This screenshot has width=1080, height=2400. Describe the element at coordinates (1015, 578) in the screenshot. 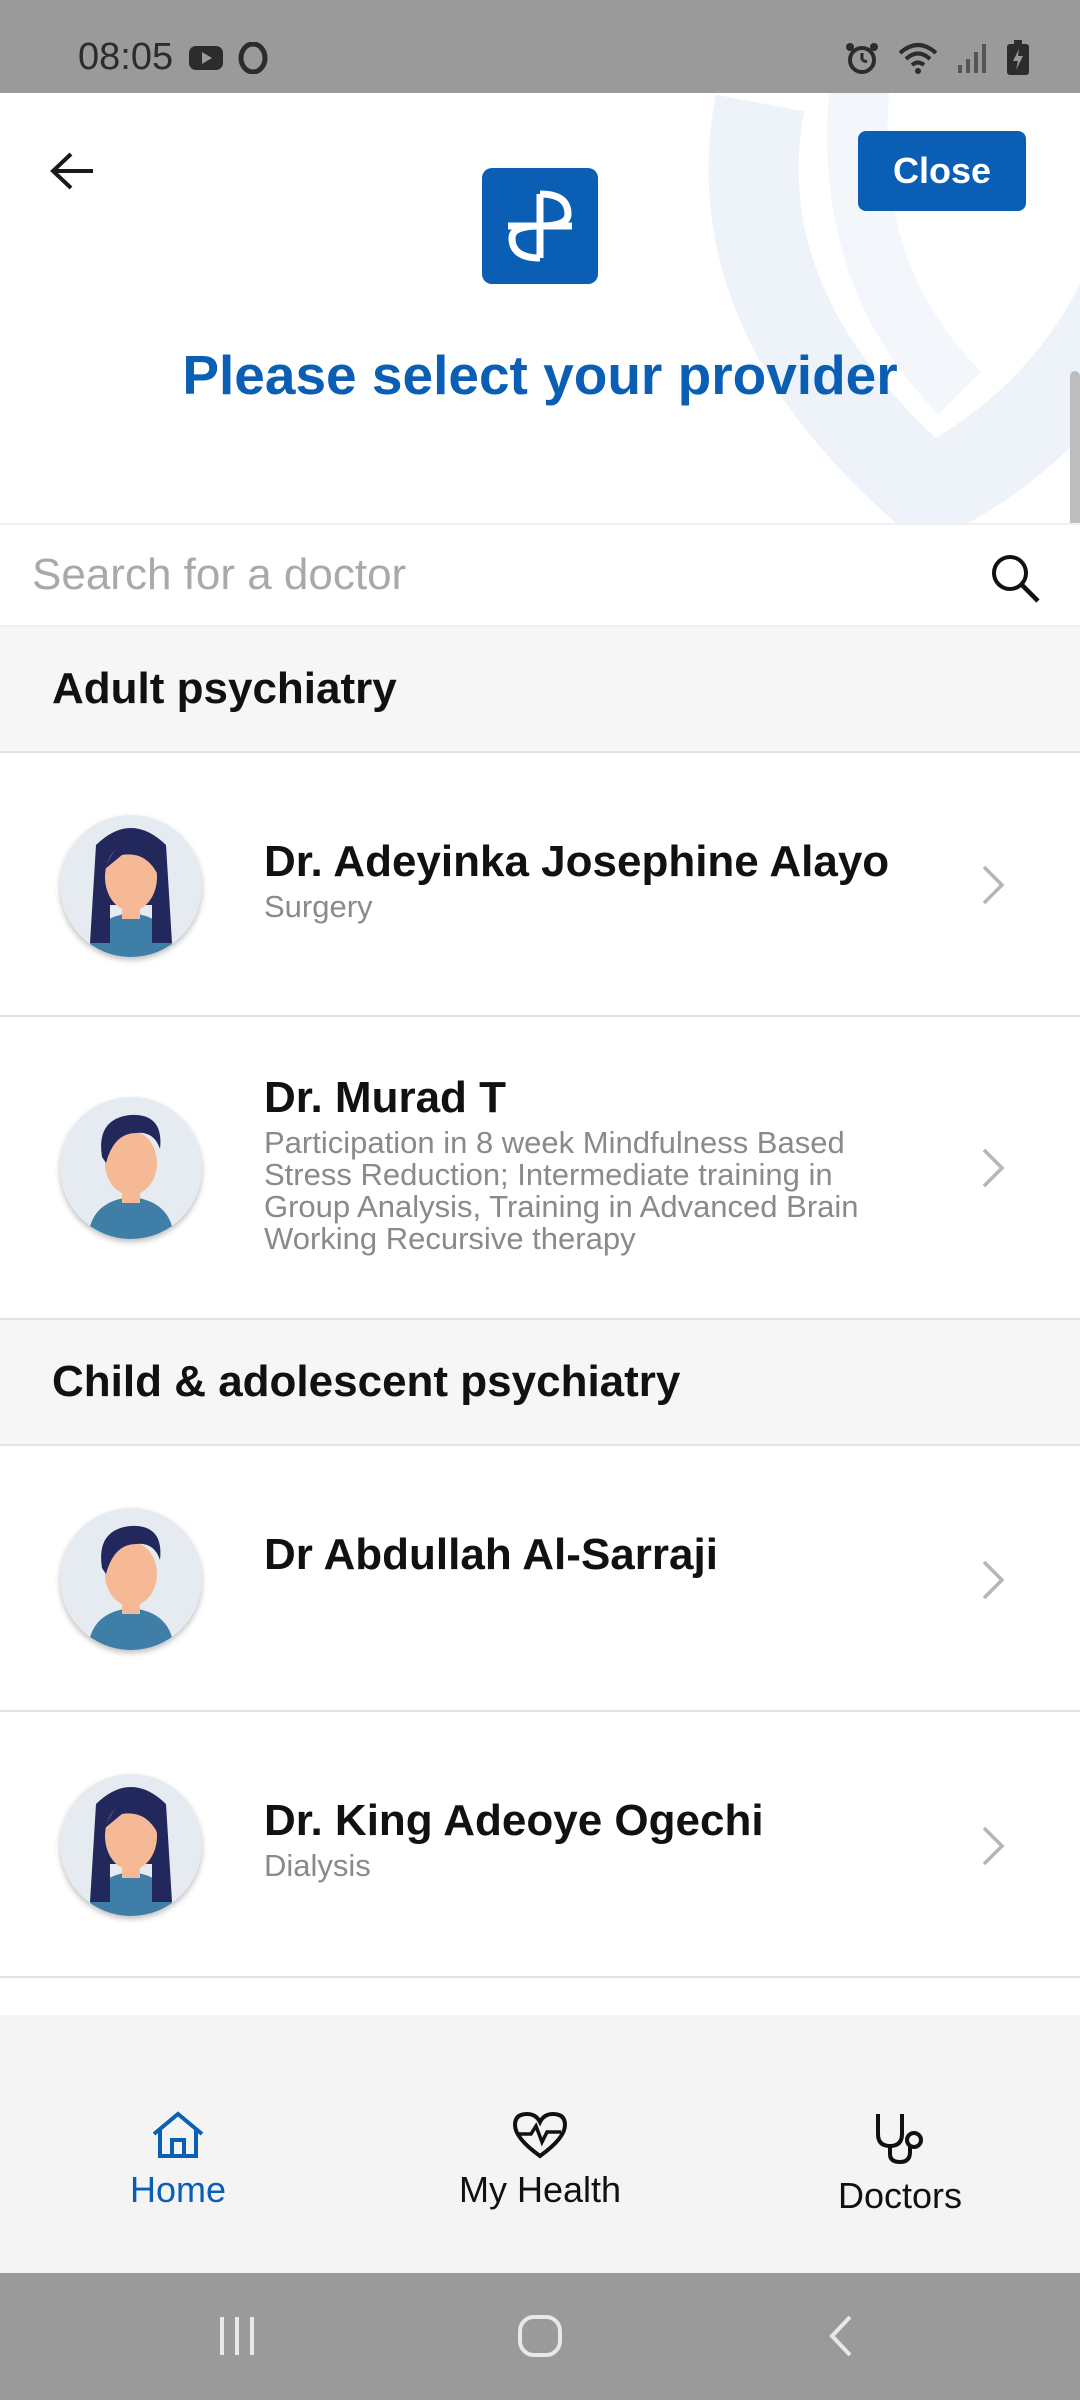

I see `search-icon` at that location.